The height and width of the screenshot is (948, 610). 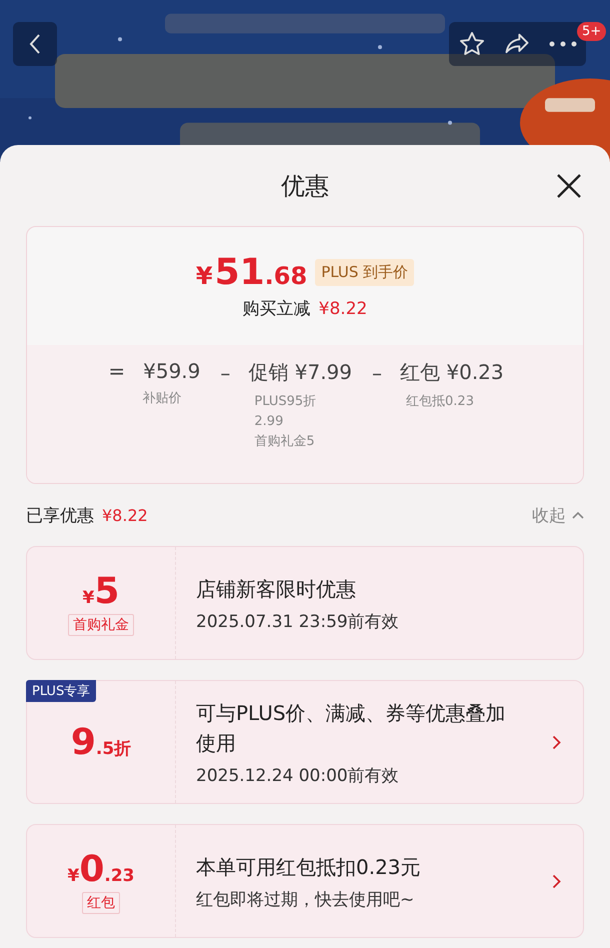 What do you see at coordinates (298, 775) in the screenshot?
I see `coupon-subtitle: 2025.12.24 00:00前有效` at bounding box center [298, 775].